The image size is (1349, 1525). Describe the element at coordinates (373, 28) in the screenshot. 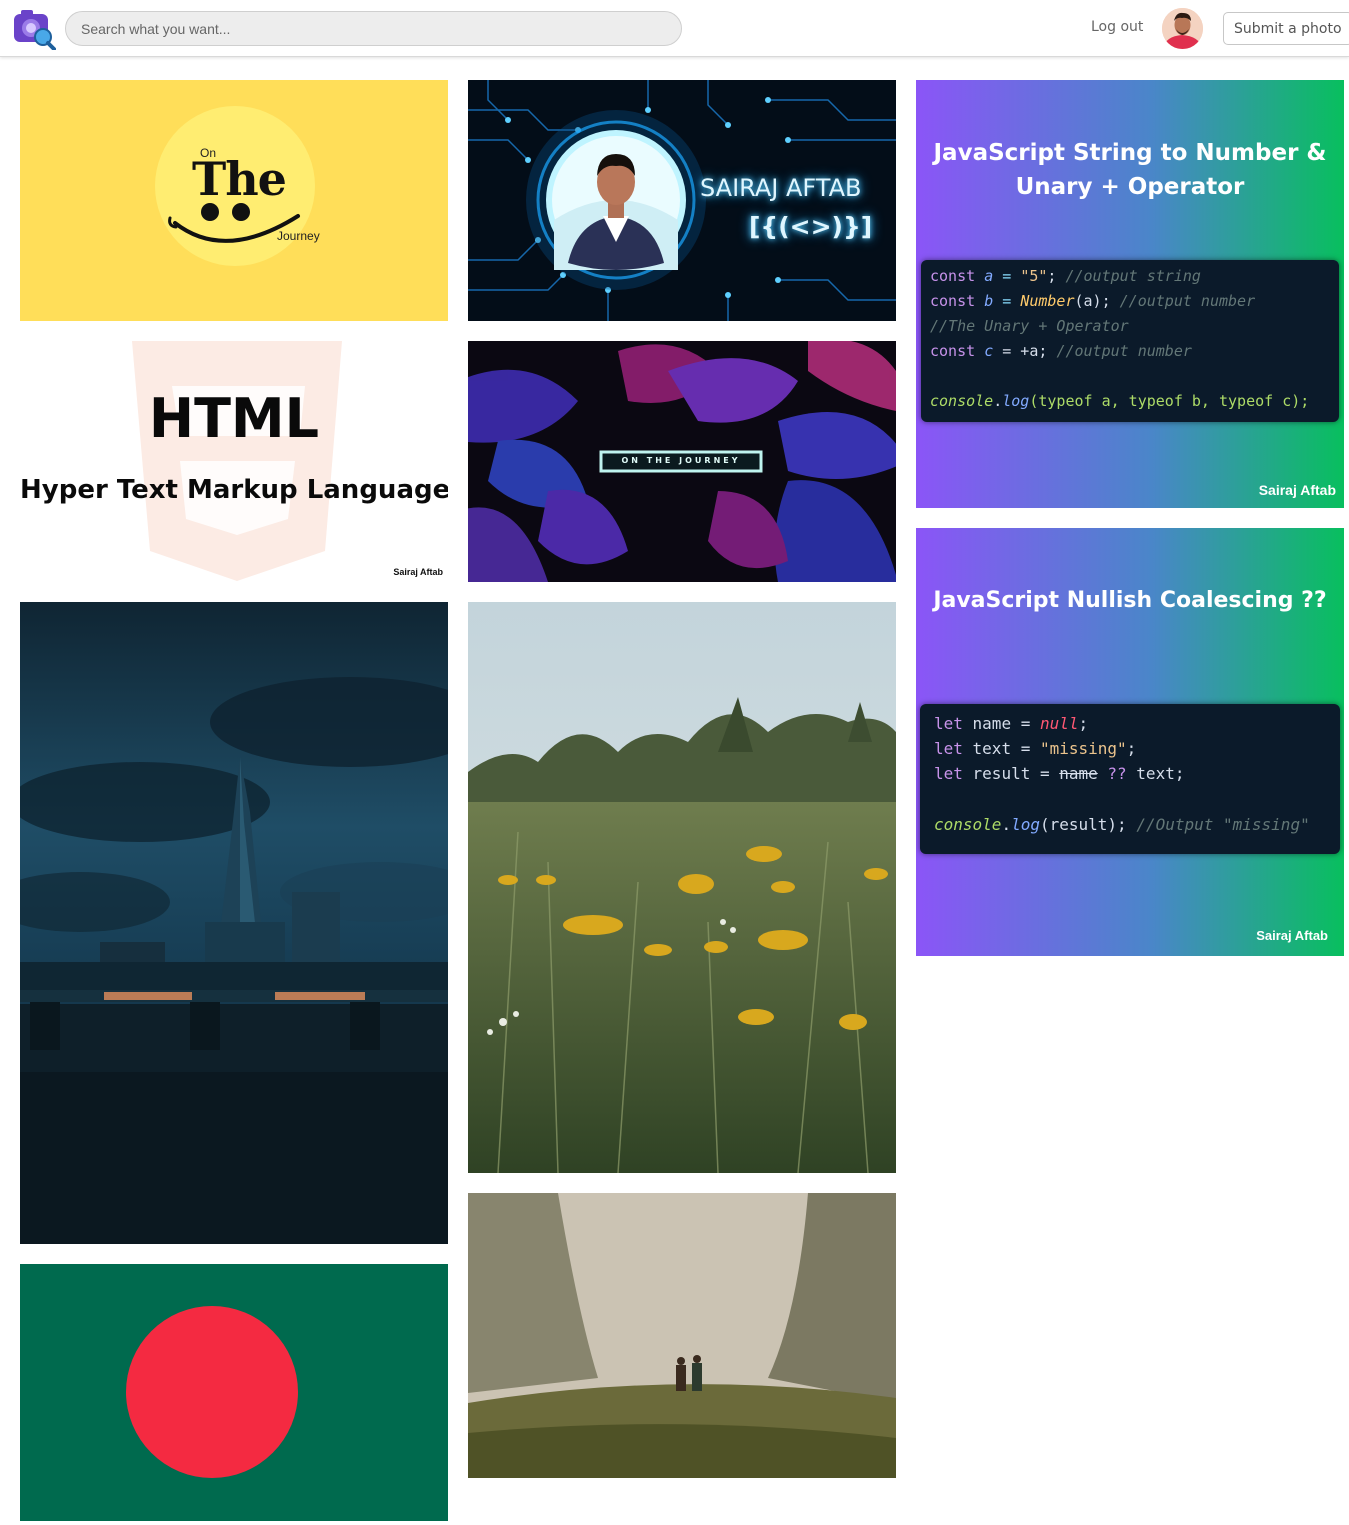

I see `search-input` at that location.